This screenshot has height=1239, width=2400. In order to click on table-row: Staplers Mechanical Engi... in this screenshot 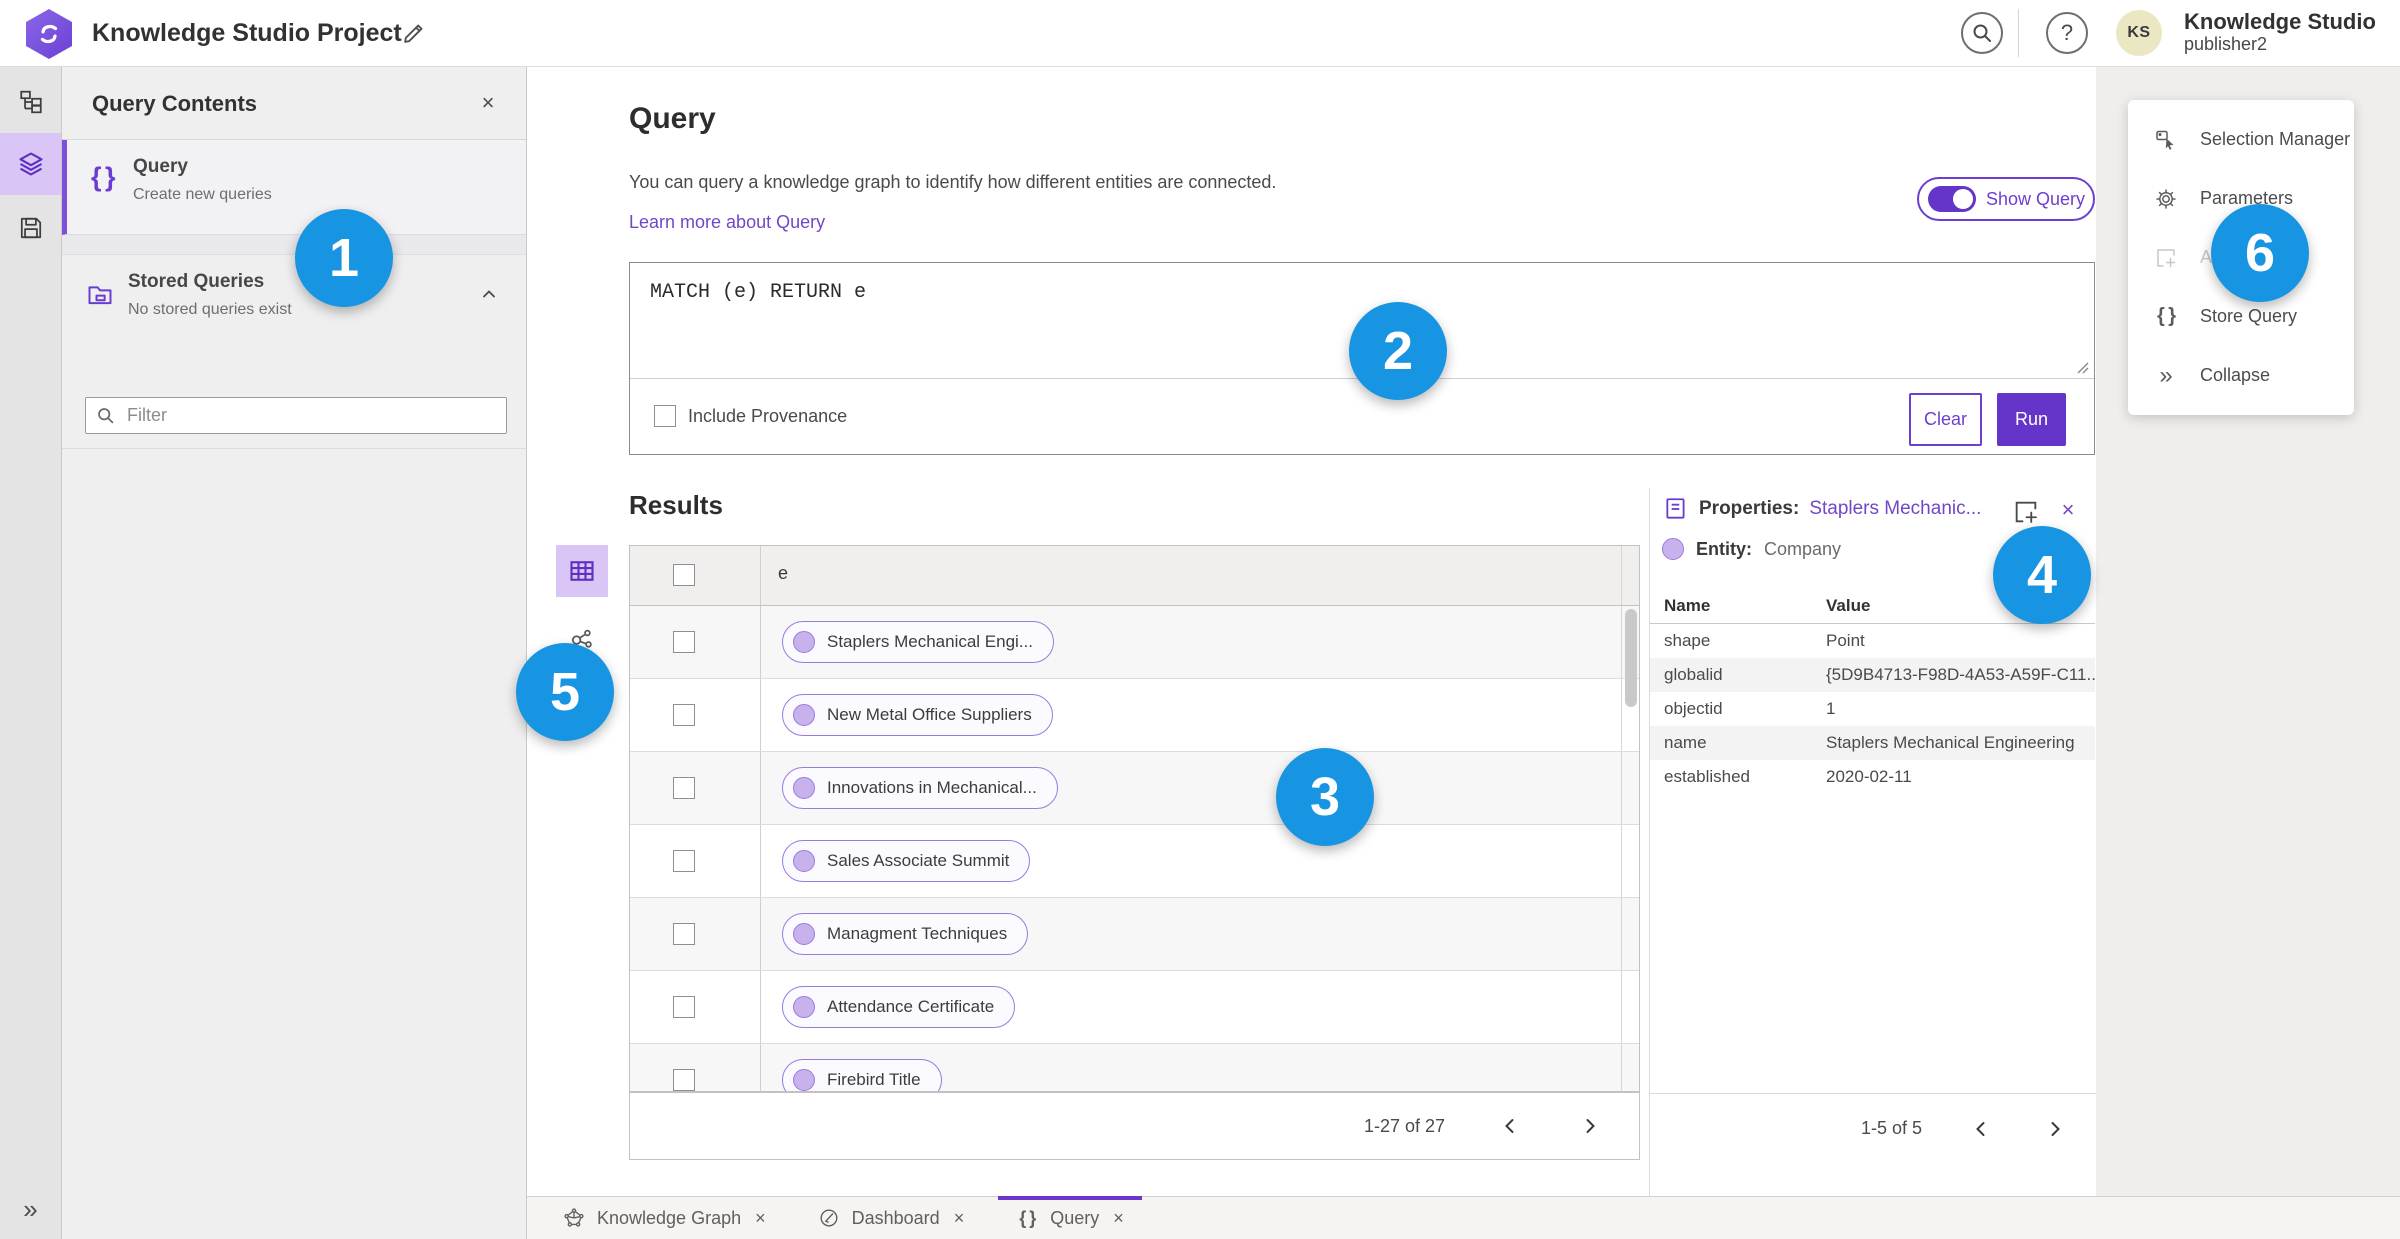, I will do `click(1134, 642)`.